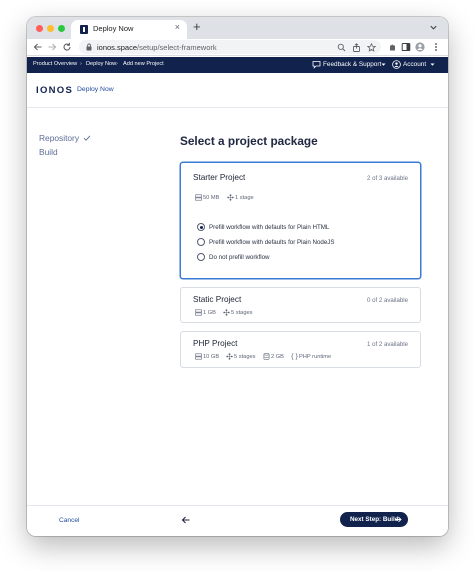 This screenshot has width=474, height=571. Describe the element at coordinates (277, 356) in the screenshot. I see `spec-database: 2 GB` at that location.